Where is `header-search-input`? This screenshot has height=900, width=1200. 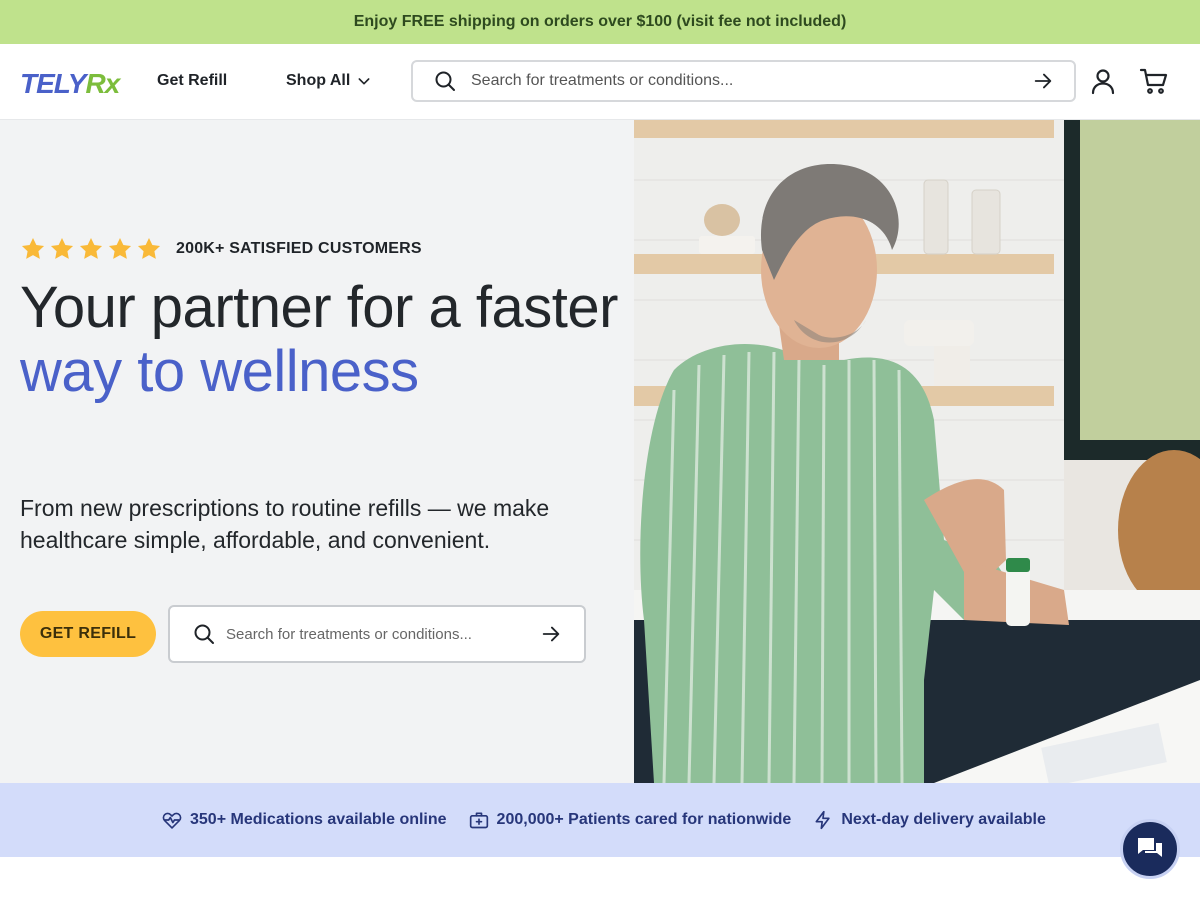
header-search-input is located at coordinates (751, 81).